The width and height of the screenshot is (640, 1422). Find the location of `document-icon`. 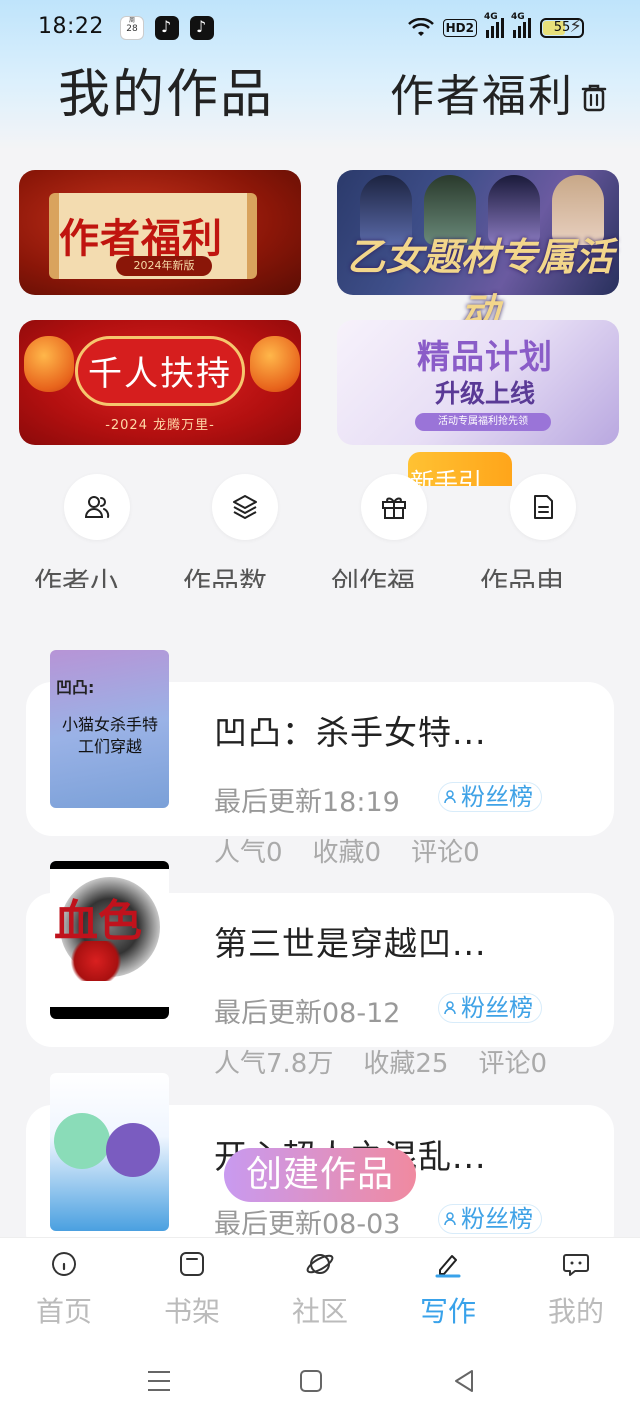

document-icon is located at coordinates (543, 507).